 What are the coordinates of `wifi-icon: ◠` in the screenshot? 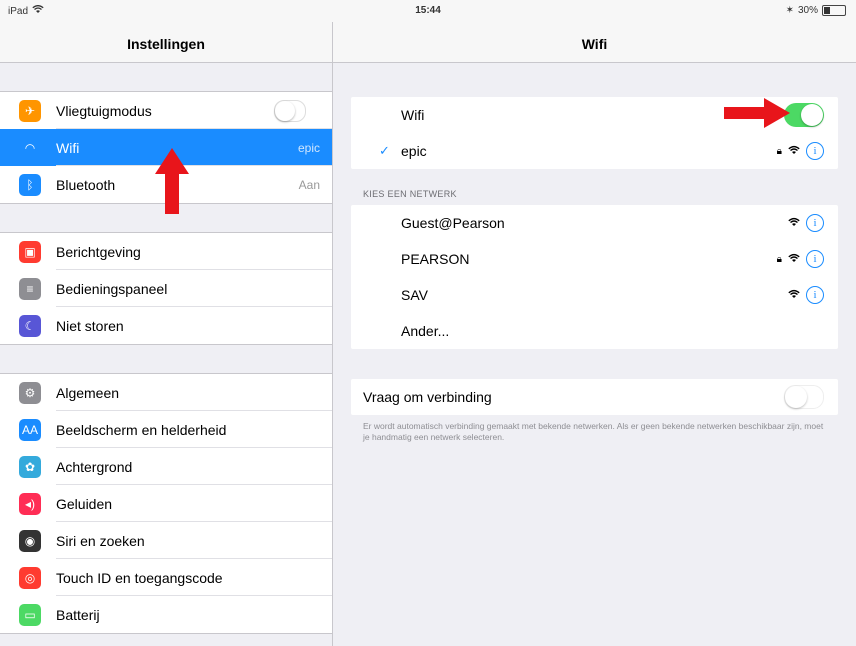 It's located at (30, 147).